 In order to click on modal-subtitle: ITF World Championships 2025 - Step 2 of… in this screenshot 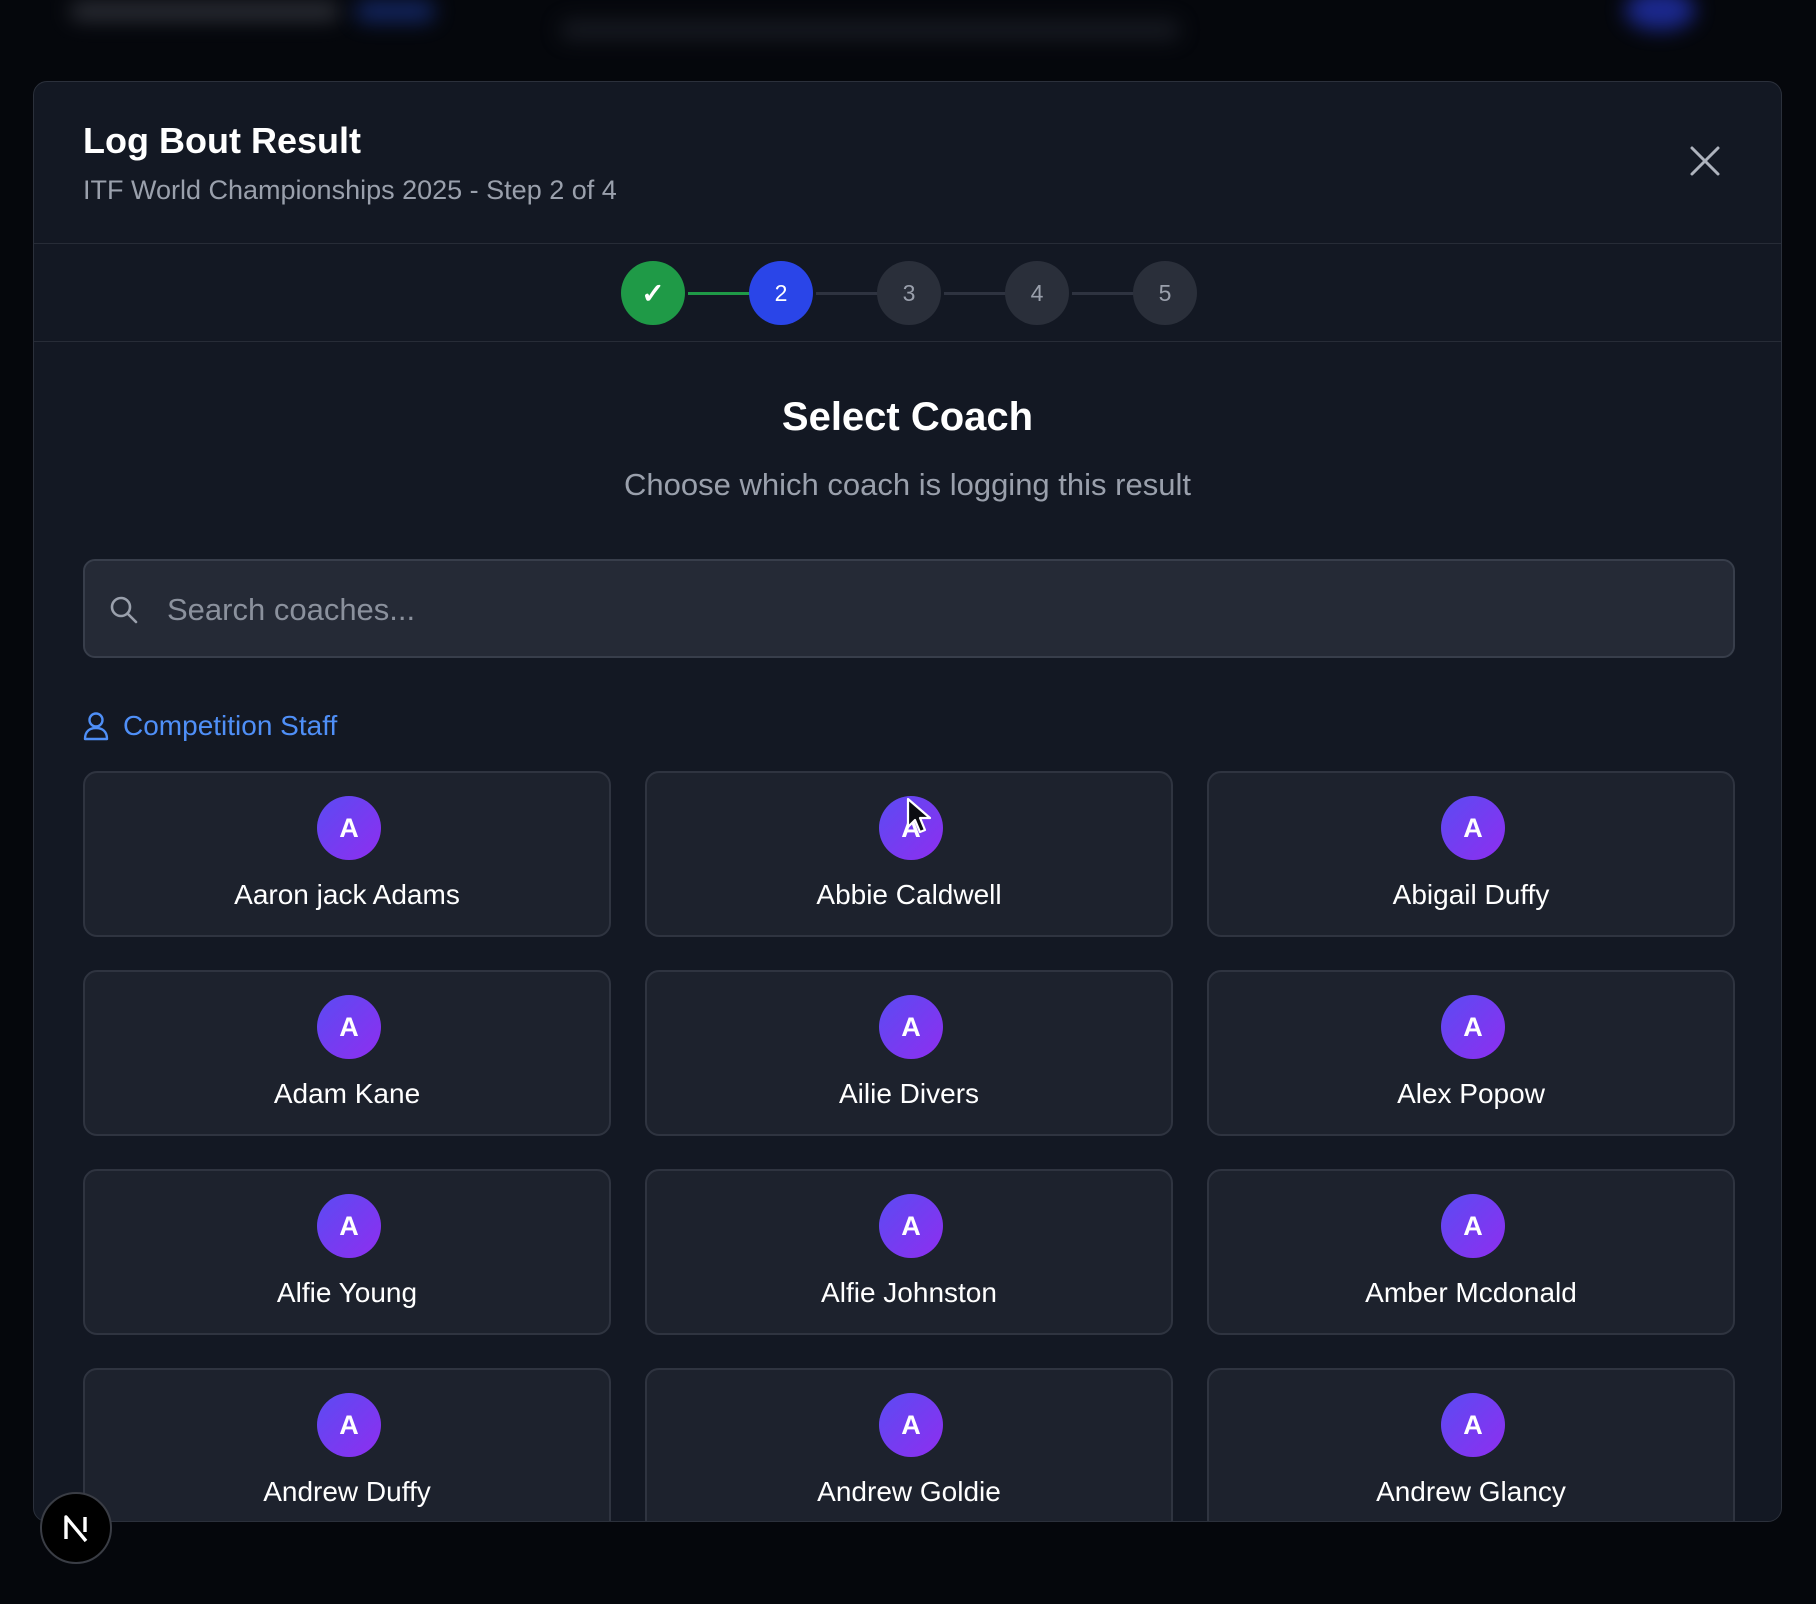, I will do `click(350, 190)`.